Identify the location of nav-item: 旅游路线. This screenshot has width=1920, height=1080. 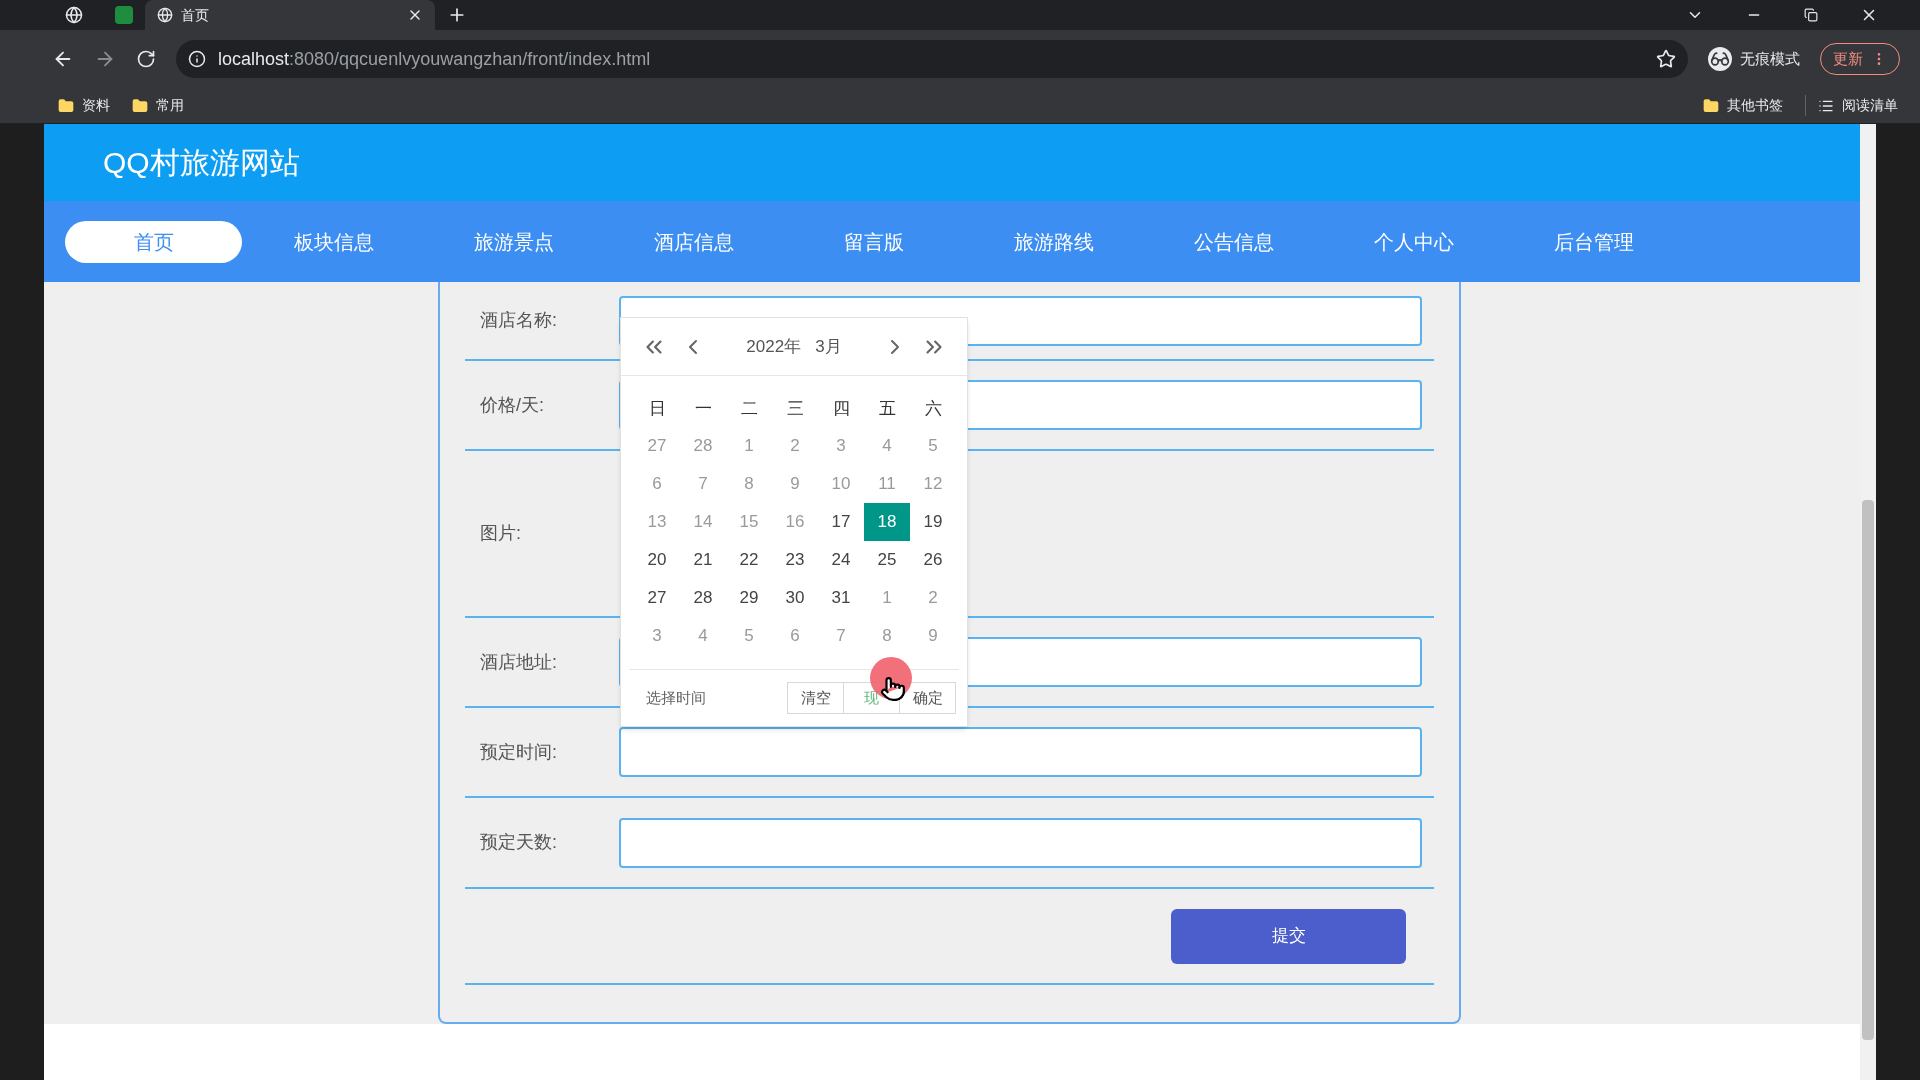
(1053, 241).